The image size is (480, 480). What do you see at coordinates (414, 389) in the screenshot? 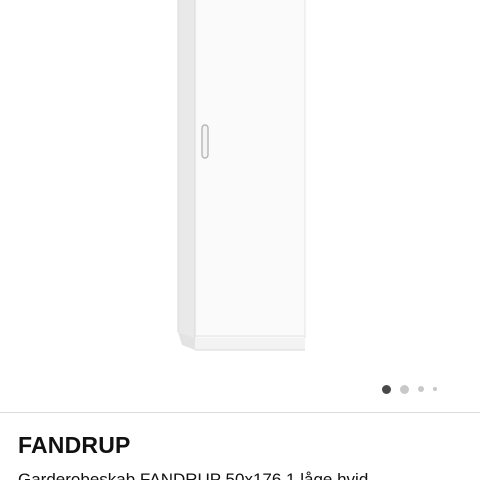
I see `carousel-pagination` at bounding box center [414, 389].